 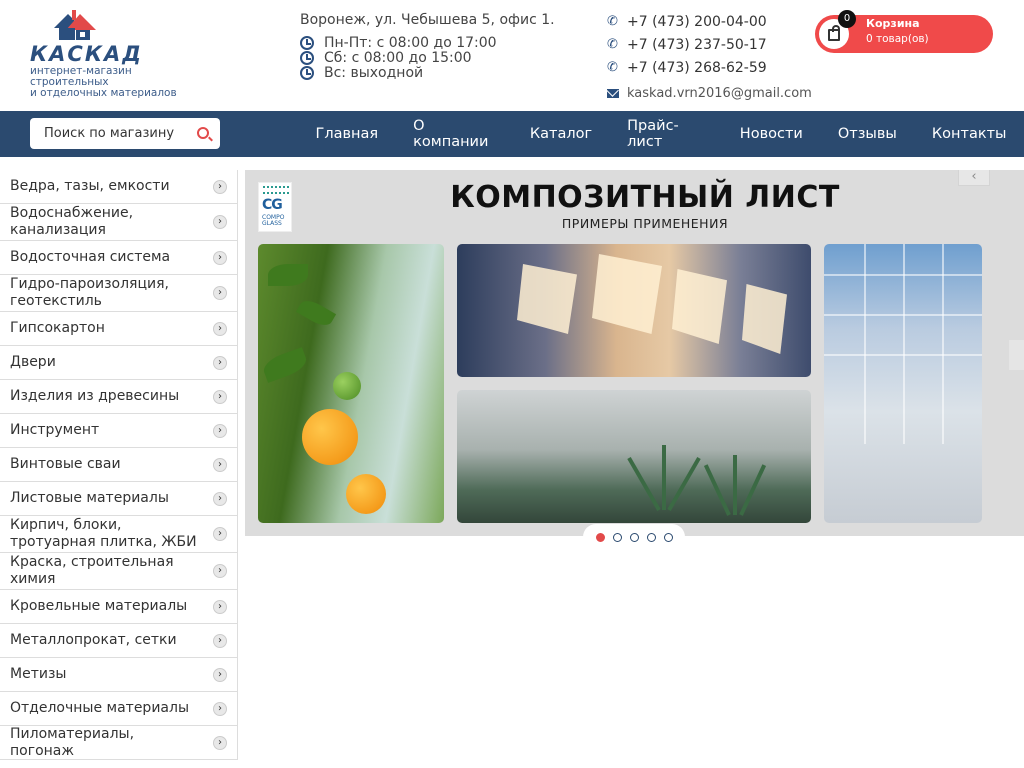 What do you see at coordinates (57, 328) in the screenshot?
I see `category-label: Гипсокартон` at bounding box center [57, 328].